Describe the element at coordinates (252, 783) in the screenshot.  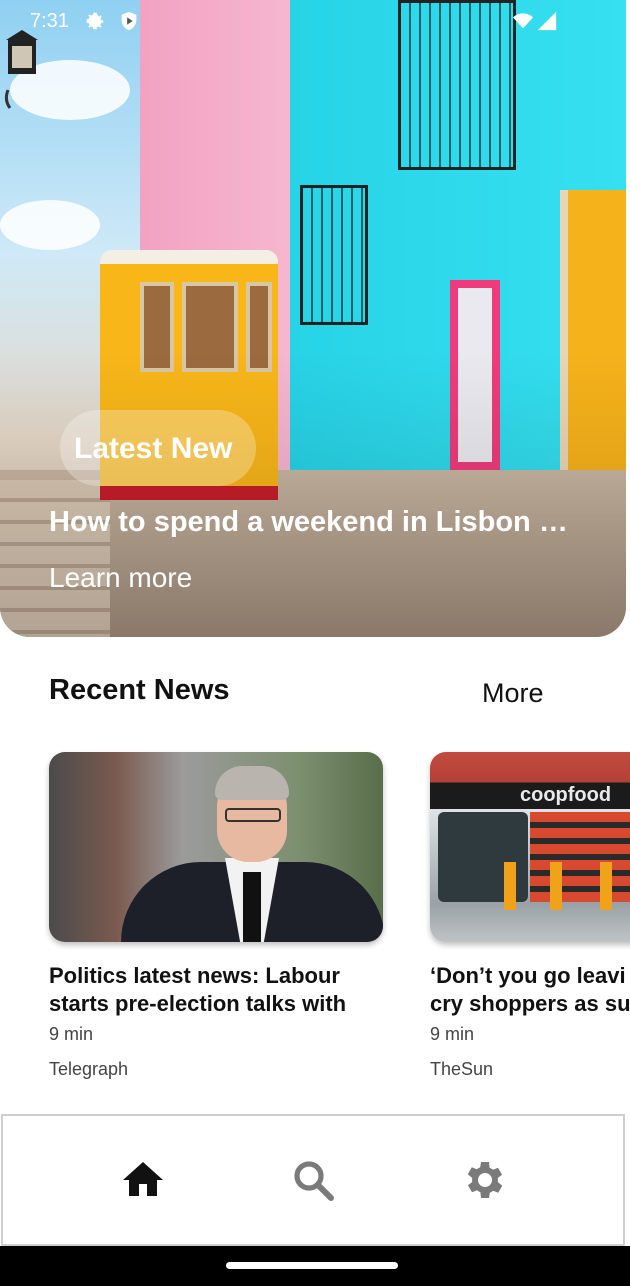
I see `hair` at that location.